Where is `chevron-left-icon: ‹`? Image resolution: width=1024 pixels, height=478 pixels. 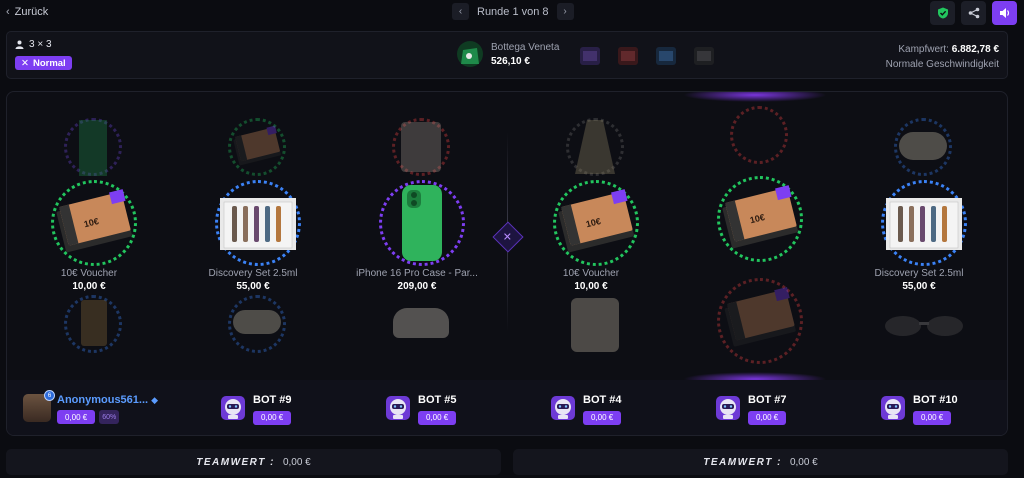
chevron-left-icon: ‹ is located at coordinates (8, 12).